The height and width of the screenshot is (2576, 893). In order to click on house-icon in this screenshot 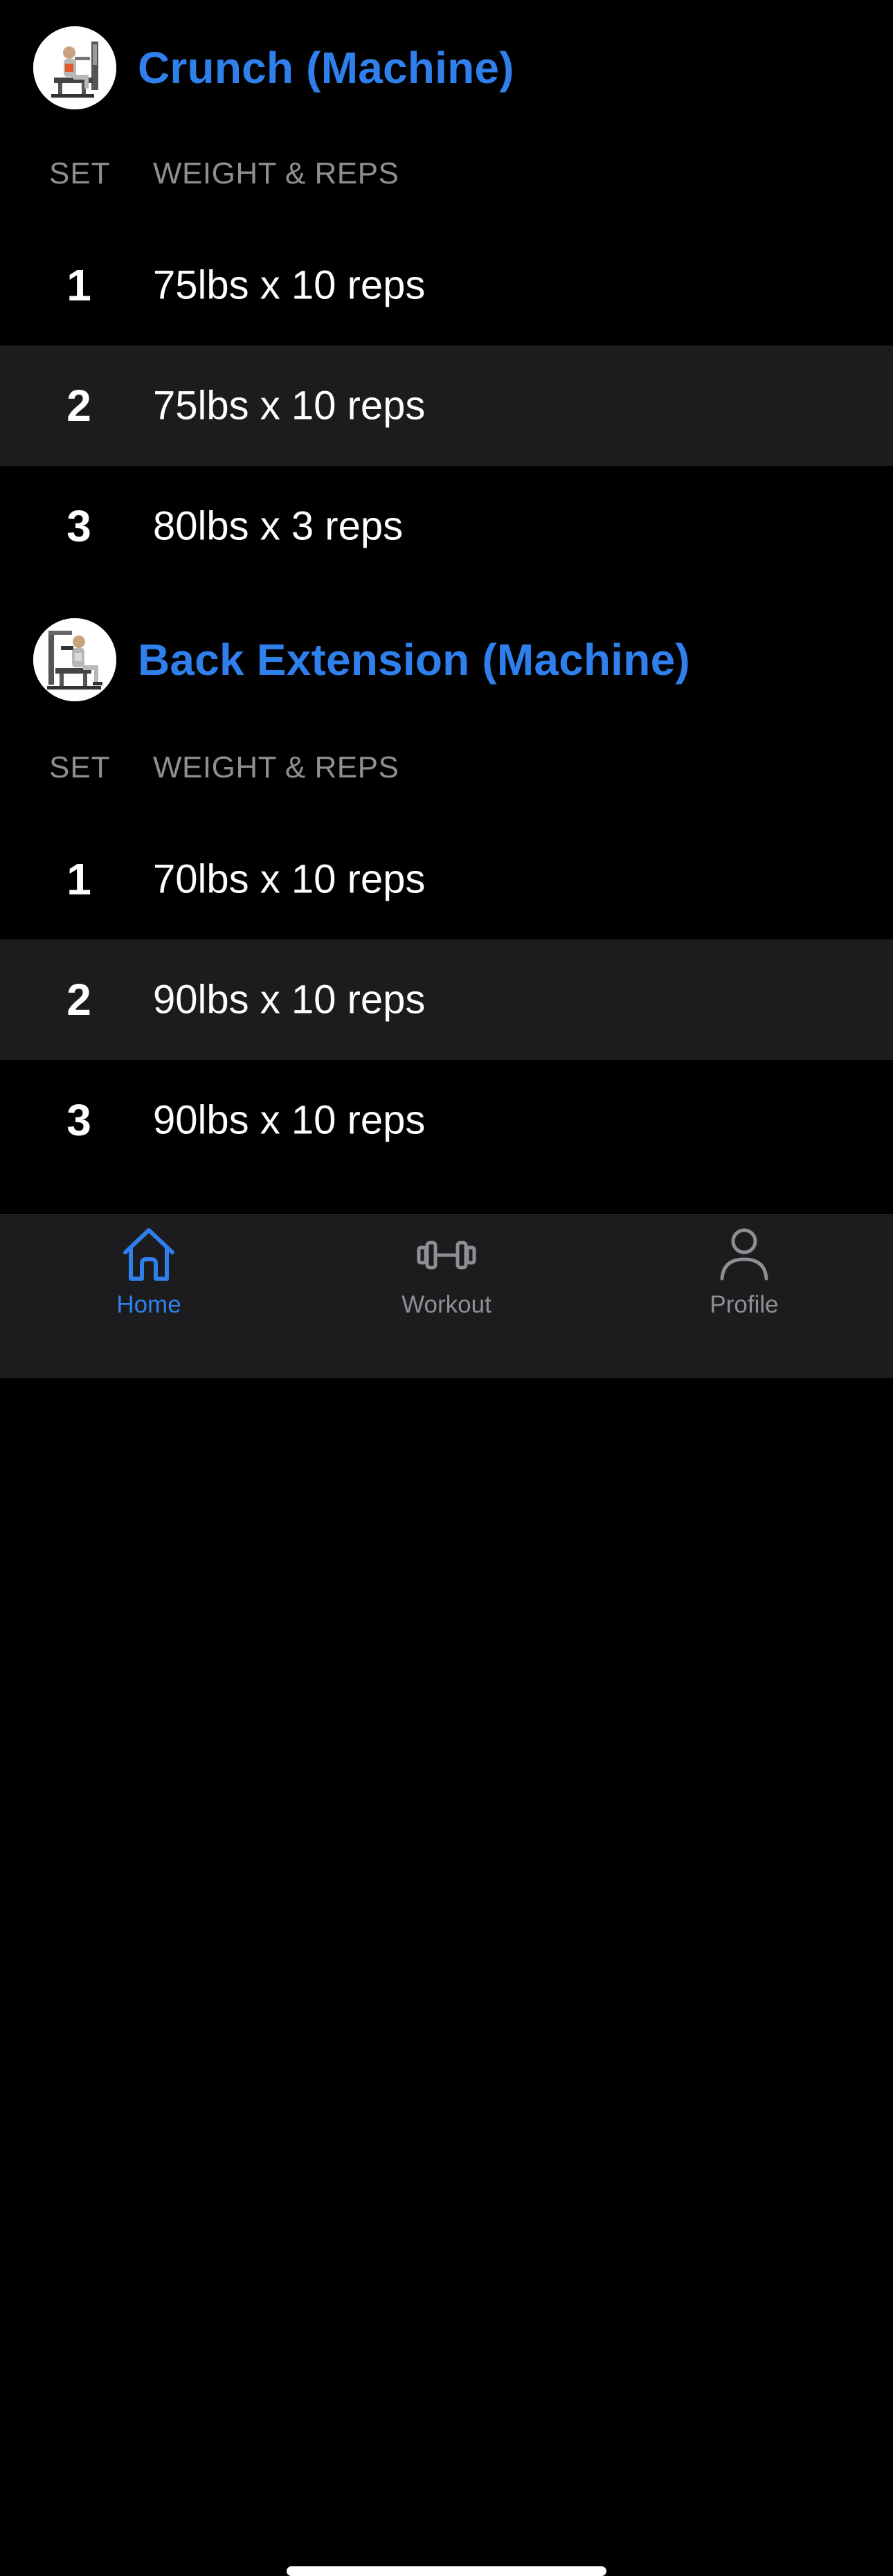, I will do `click(149, 1254)`.